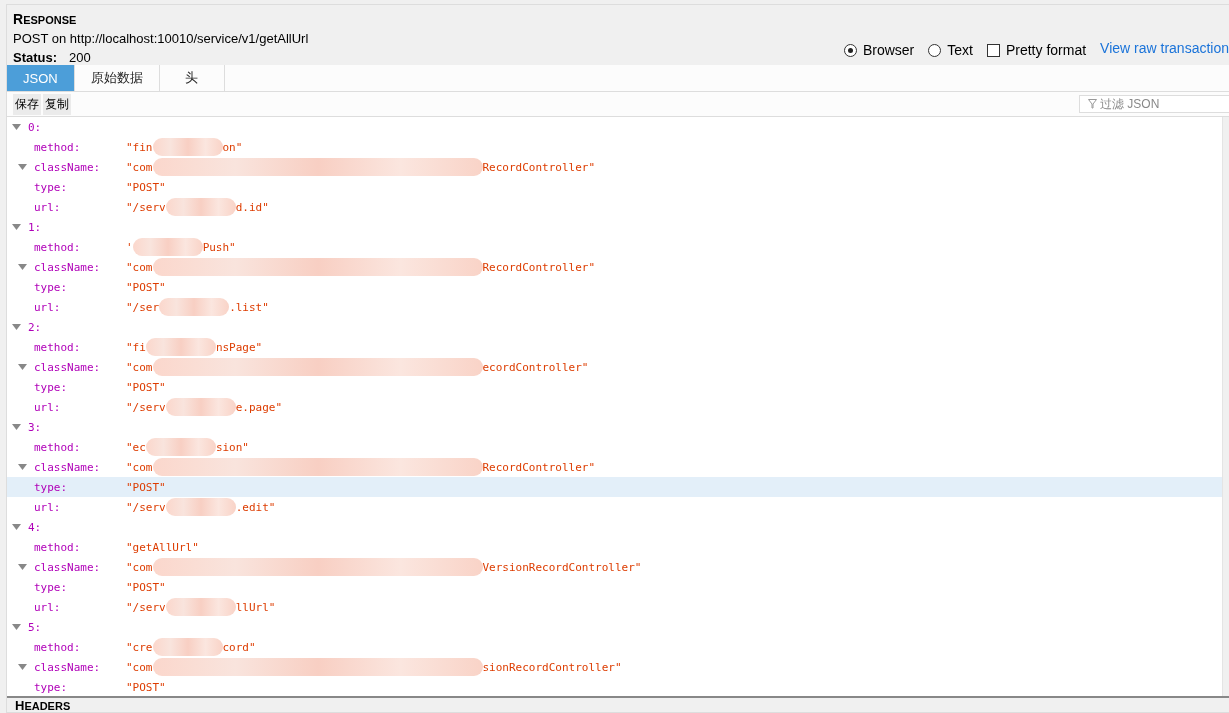 The width and height of the screenshot is (1229, 713). What do you see at coordinates (35, 527) in the screenshot?
I see `array-index: 4:` at bounding box center [35, 527].